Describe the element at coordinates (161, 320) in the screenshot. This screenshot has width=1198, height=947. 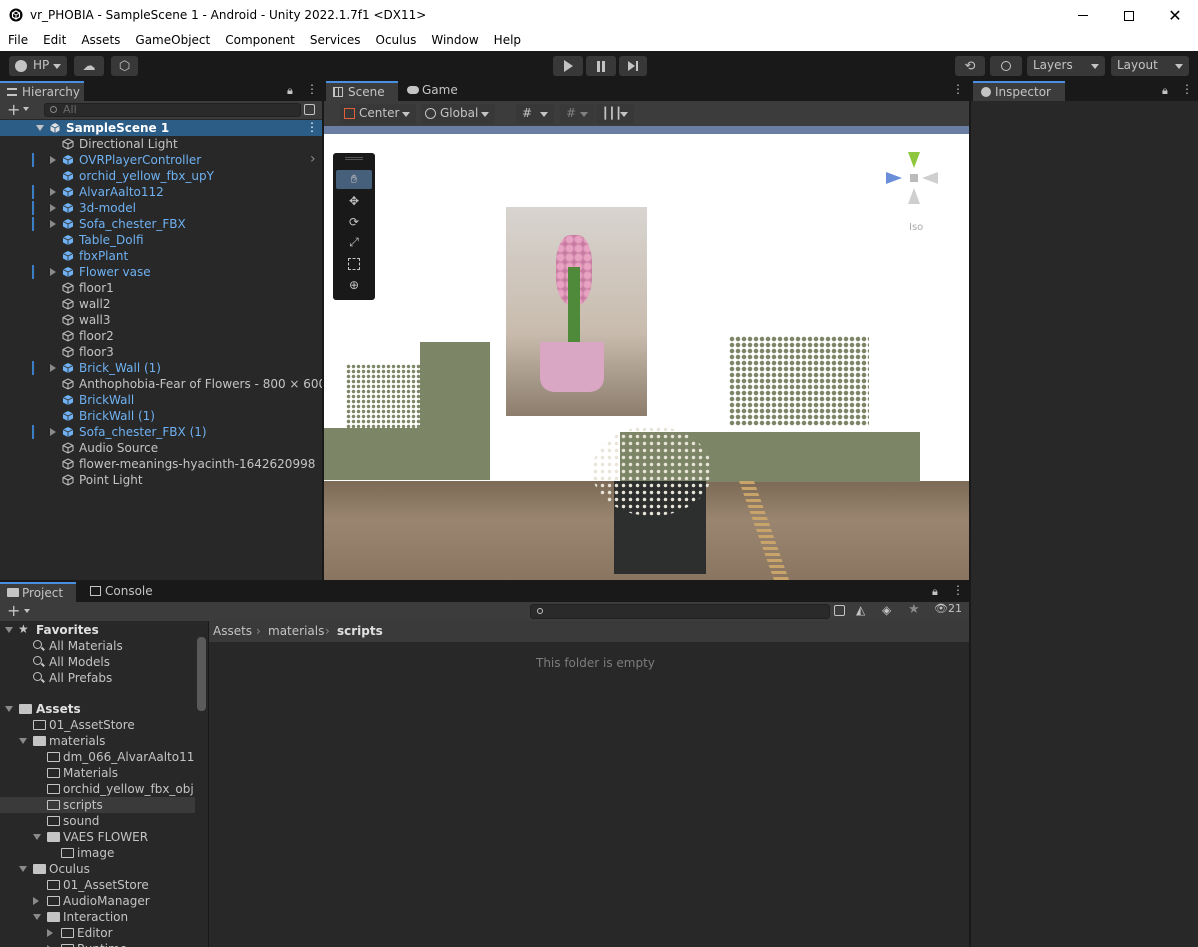
I see `hierarchy-item: wall3` at that location.